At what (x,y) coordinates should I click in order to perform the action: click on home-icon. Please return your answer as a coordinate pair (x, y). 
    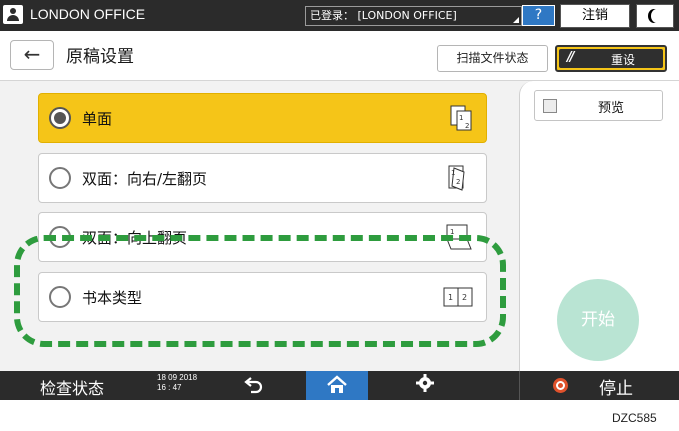
    Looking at the image, I should click on (337, 384).